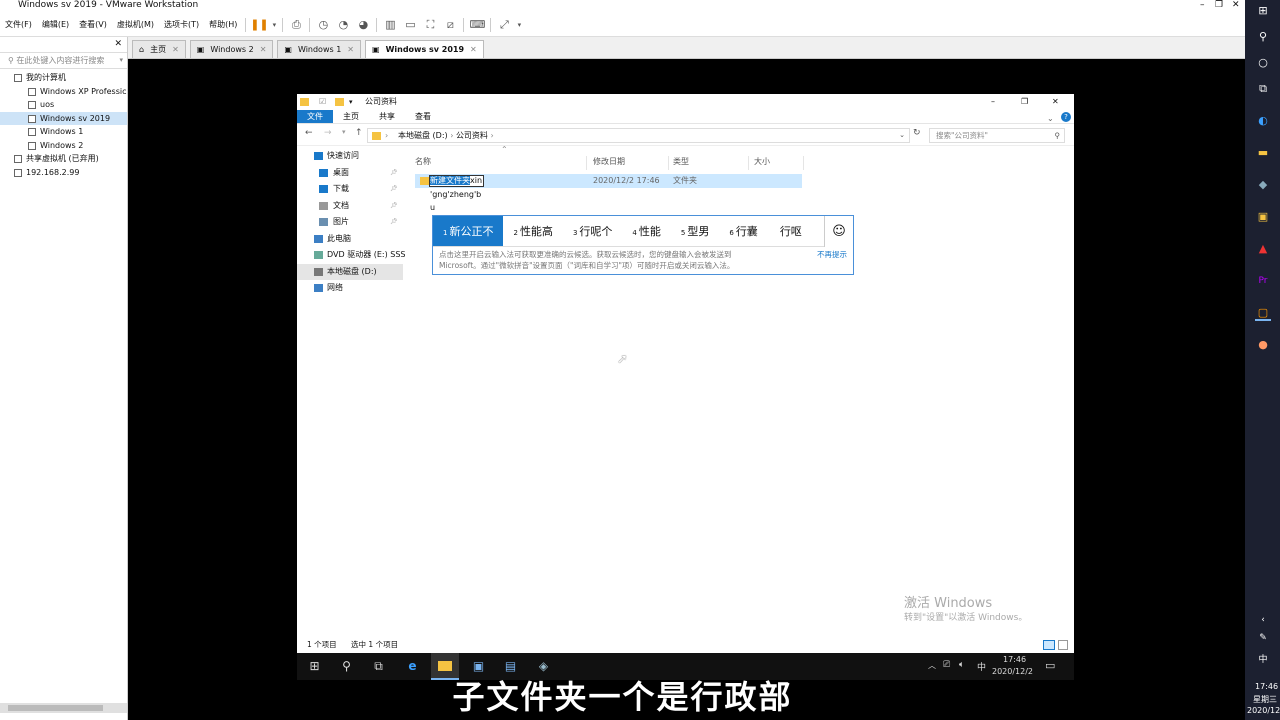  I want to click on up-icon: ↑, so click(359, 133).